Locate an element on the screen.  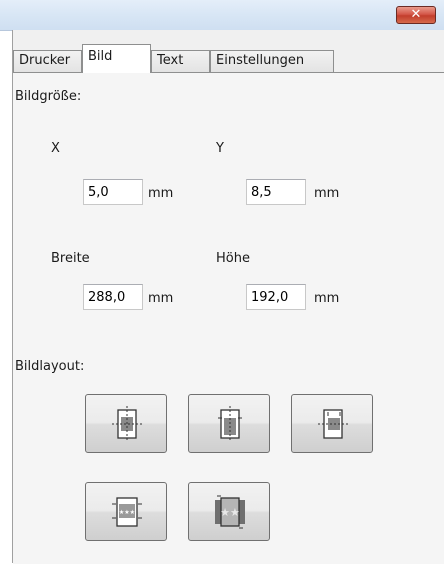
layout-framed-stars-icon: ★★★ is located at coordinates (127, 512).